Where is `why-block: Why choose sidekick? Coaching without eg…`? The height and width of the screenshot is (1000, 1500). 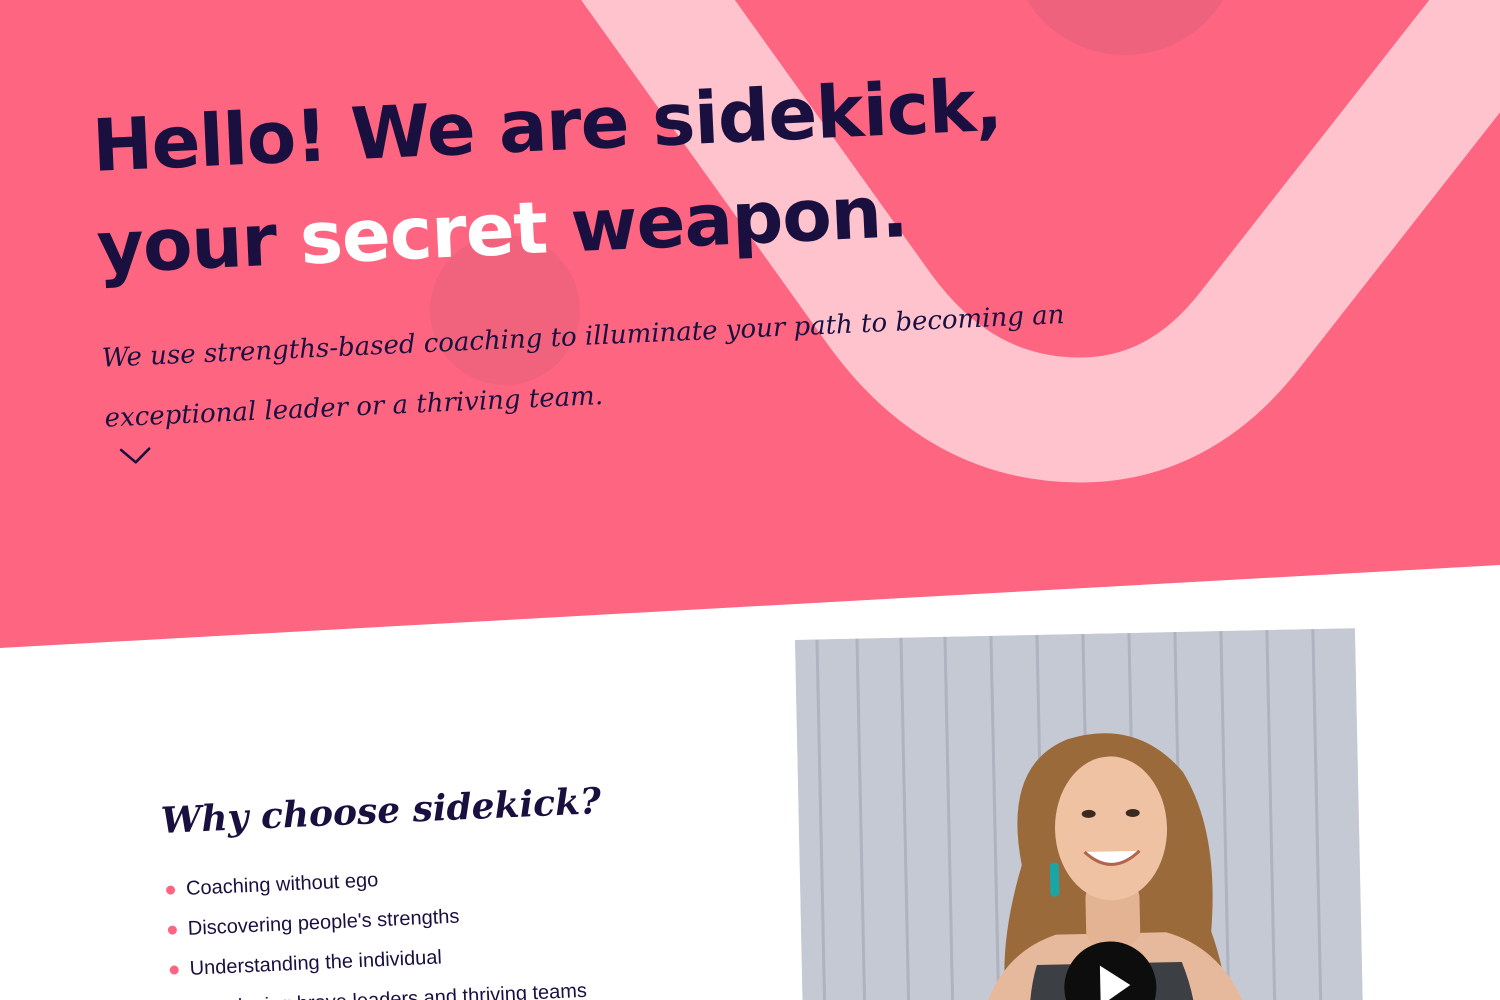 why-block: Why choose sidekick? Coaching without eg… is located at coordinates (425, 888).